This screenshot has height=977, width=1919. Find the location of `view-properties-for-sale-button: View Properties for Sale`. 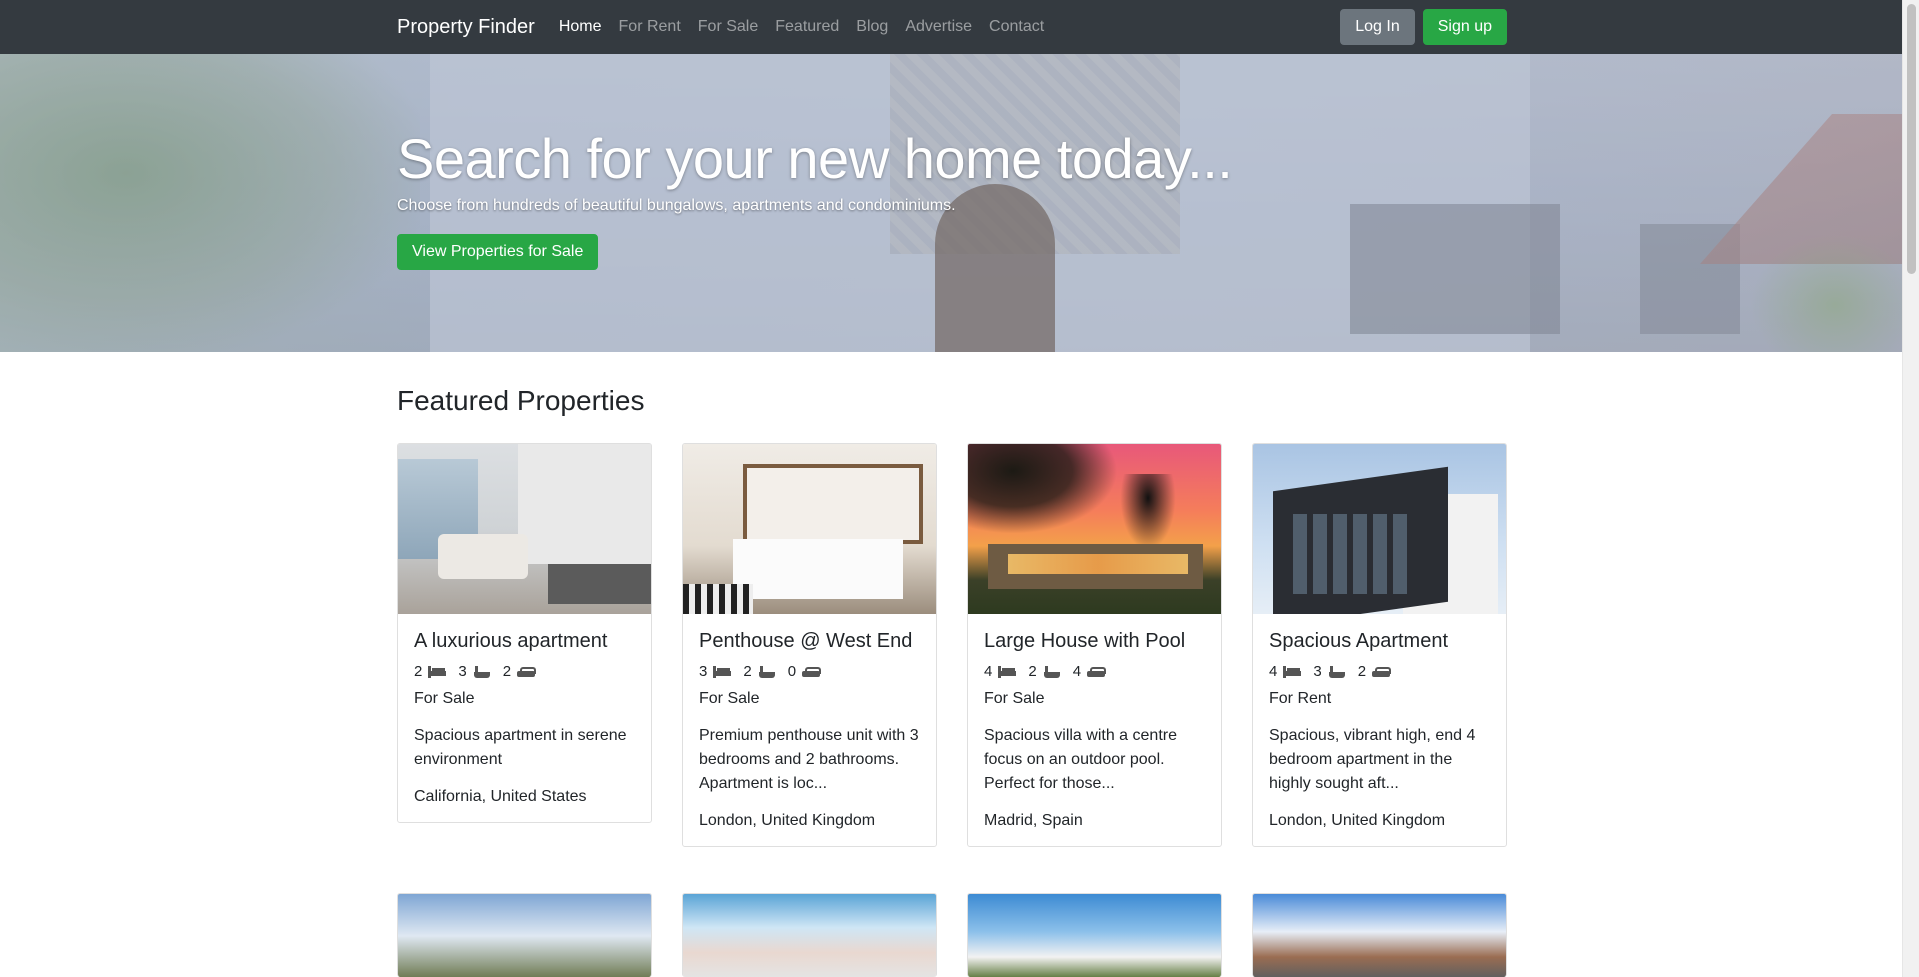

view-properties-for-sale-button: View Properties for Sale is located at coordinates (498, 252).